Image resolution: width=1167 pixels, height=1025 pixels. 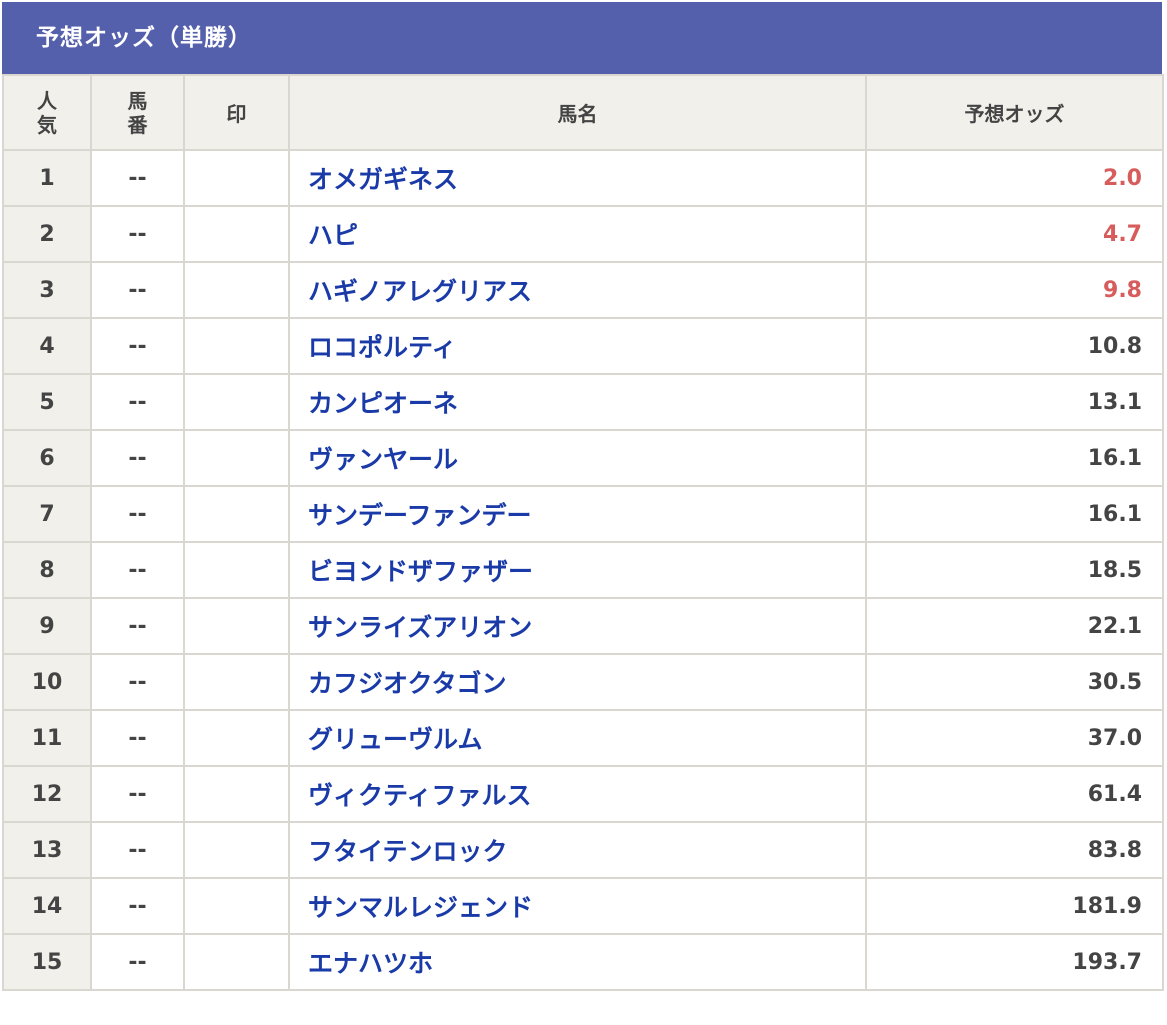 What do you see at coordinates (1014, 178) in the screenshot?
I see `odds-cell: 2.0` at bounding box center [1014, 178].